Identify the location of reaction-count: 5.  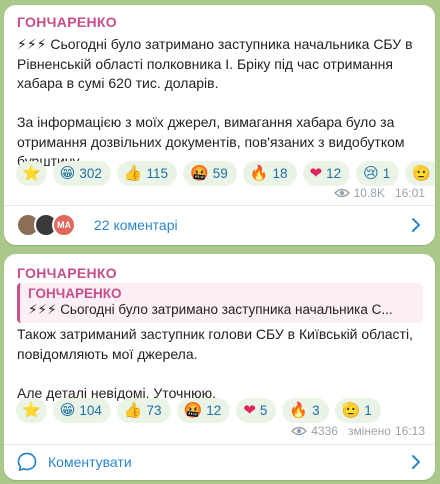
(263, 410).